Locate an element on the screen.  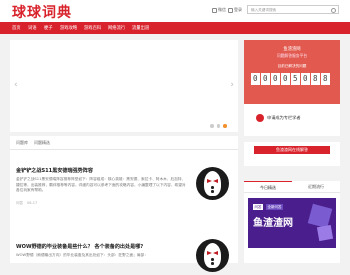
tab-question-bank: 问题库 is located at coordinates (22, 143).